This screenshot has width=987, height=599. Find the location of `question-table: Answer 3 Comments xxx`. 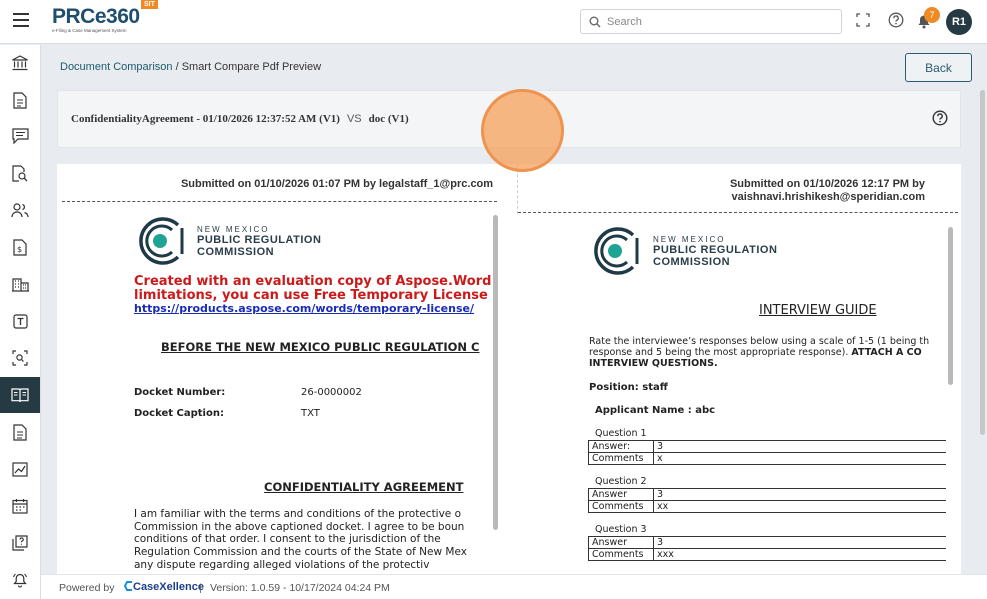

question-table: Answer 3 Comments xxx is located at coordinates (767, 548).